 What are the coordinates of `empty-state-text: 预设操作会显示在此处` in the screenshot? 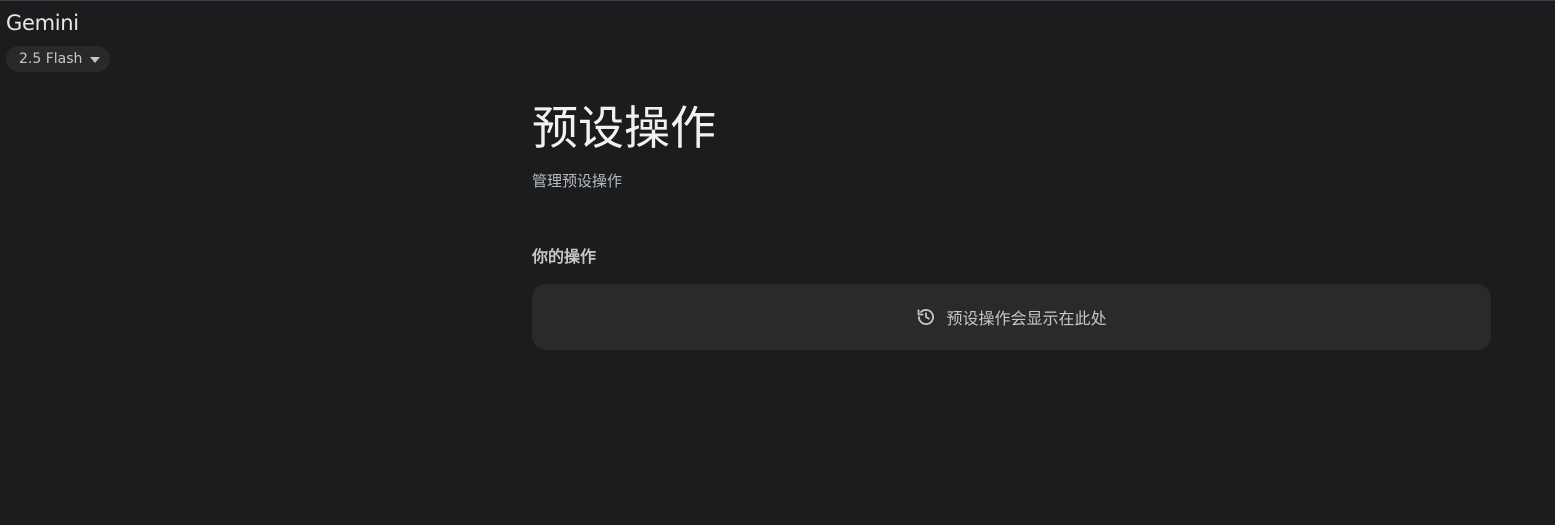 It's located at (1026, 318).